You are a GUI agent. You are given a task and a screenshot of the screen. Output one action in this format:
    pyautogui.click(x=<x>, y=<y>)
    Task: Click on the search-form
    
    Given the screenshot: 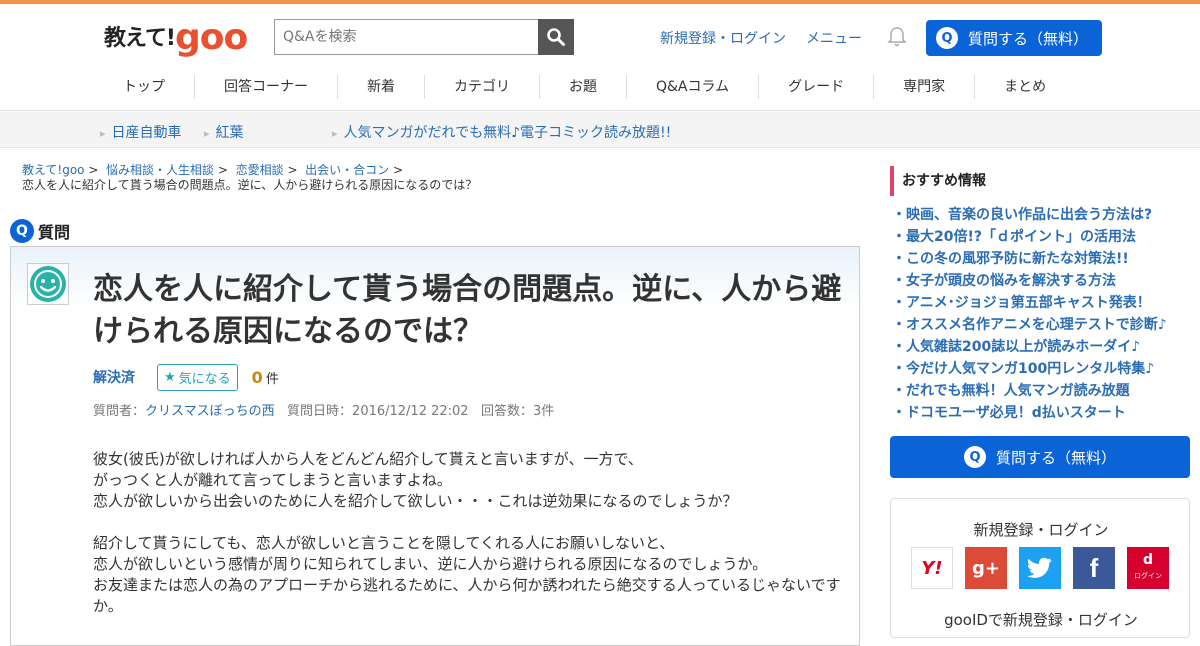 What is the action you would take?
    pyautogui.click(x=424, y=37)
    